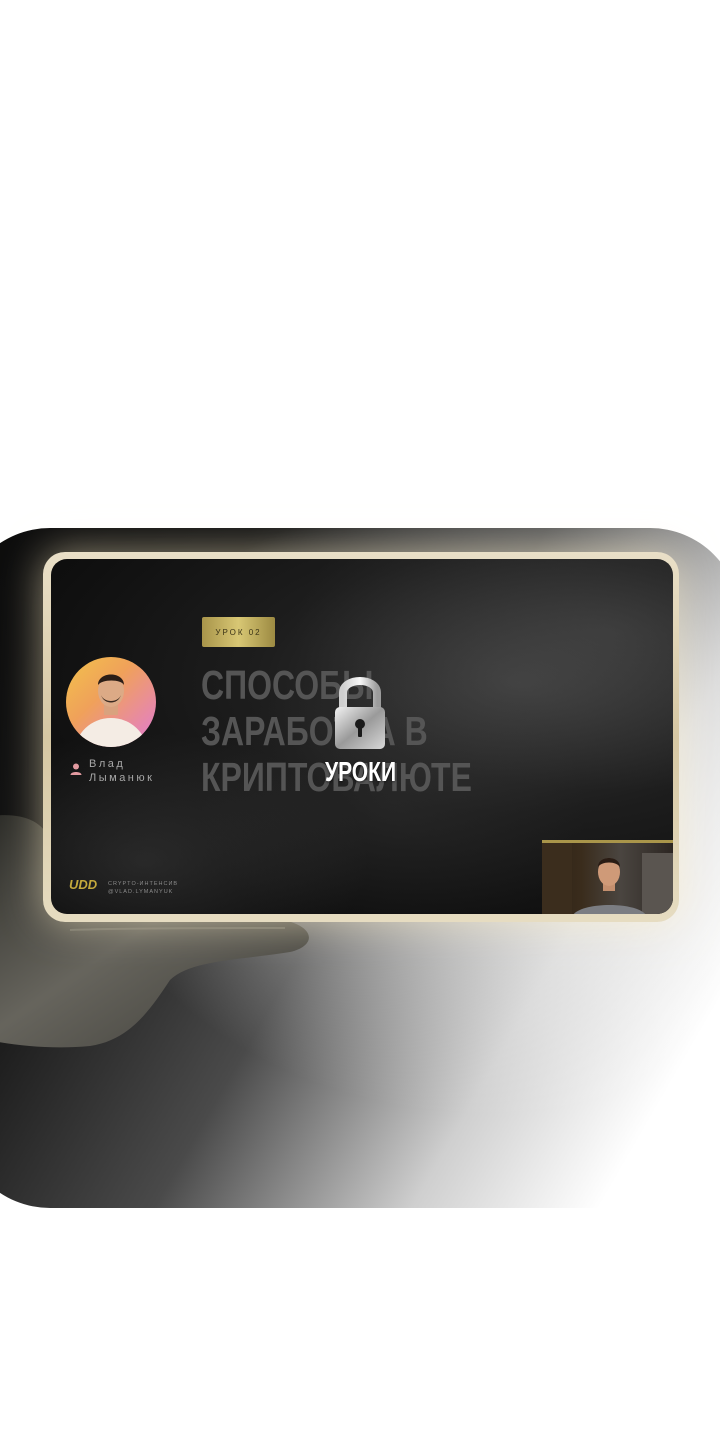  I want to click on author-avatar, so click(111, 702).